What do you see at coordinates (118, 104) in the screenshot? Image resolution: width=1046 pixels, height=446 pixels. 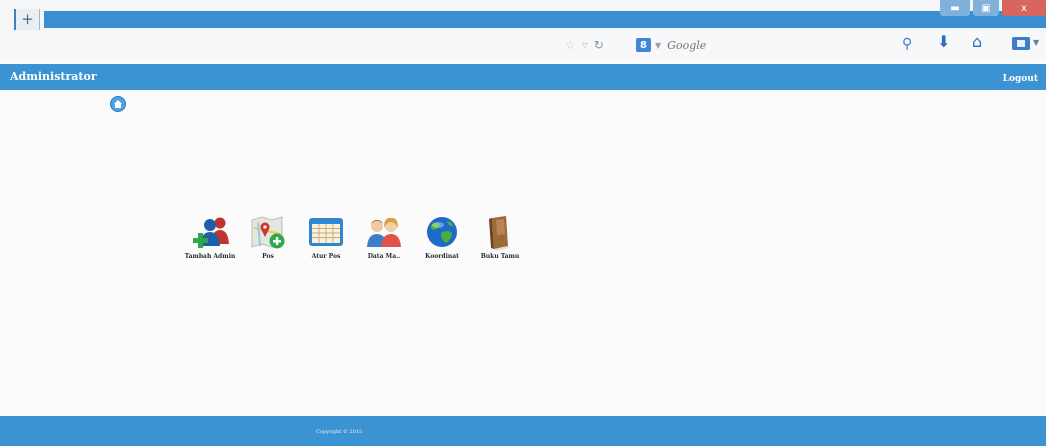 I see `home-icon` at bounding box center [118, 104].